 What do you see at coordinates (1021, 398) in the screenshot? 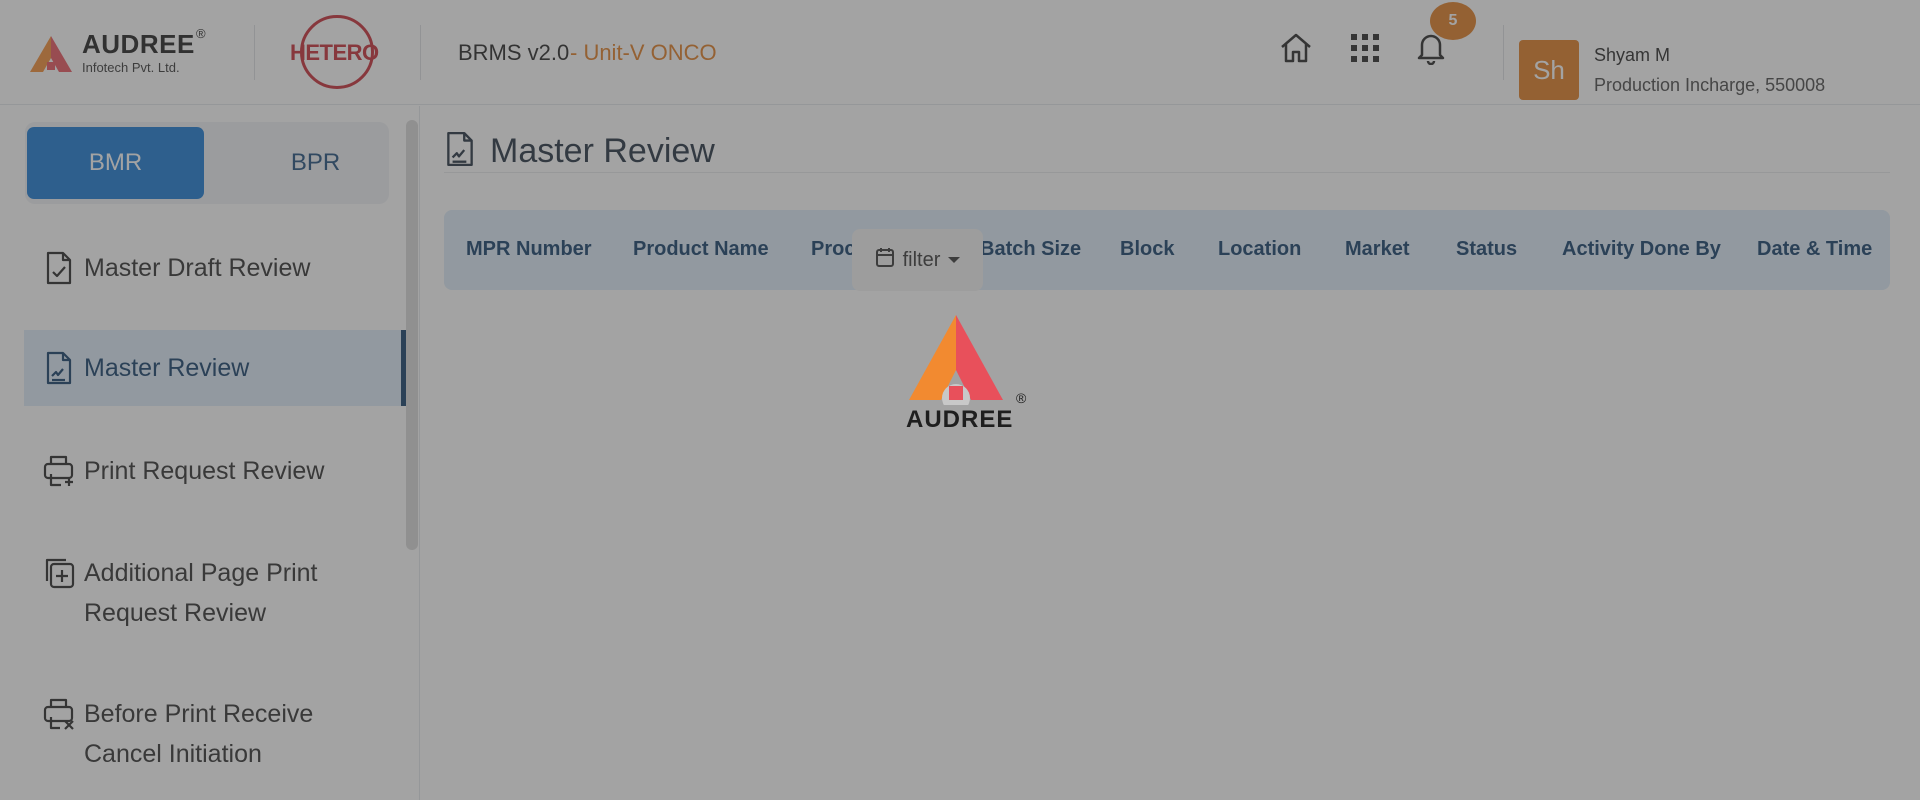
I see `loader-brand-reg: ®` at bounding box center [1021, 398].